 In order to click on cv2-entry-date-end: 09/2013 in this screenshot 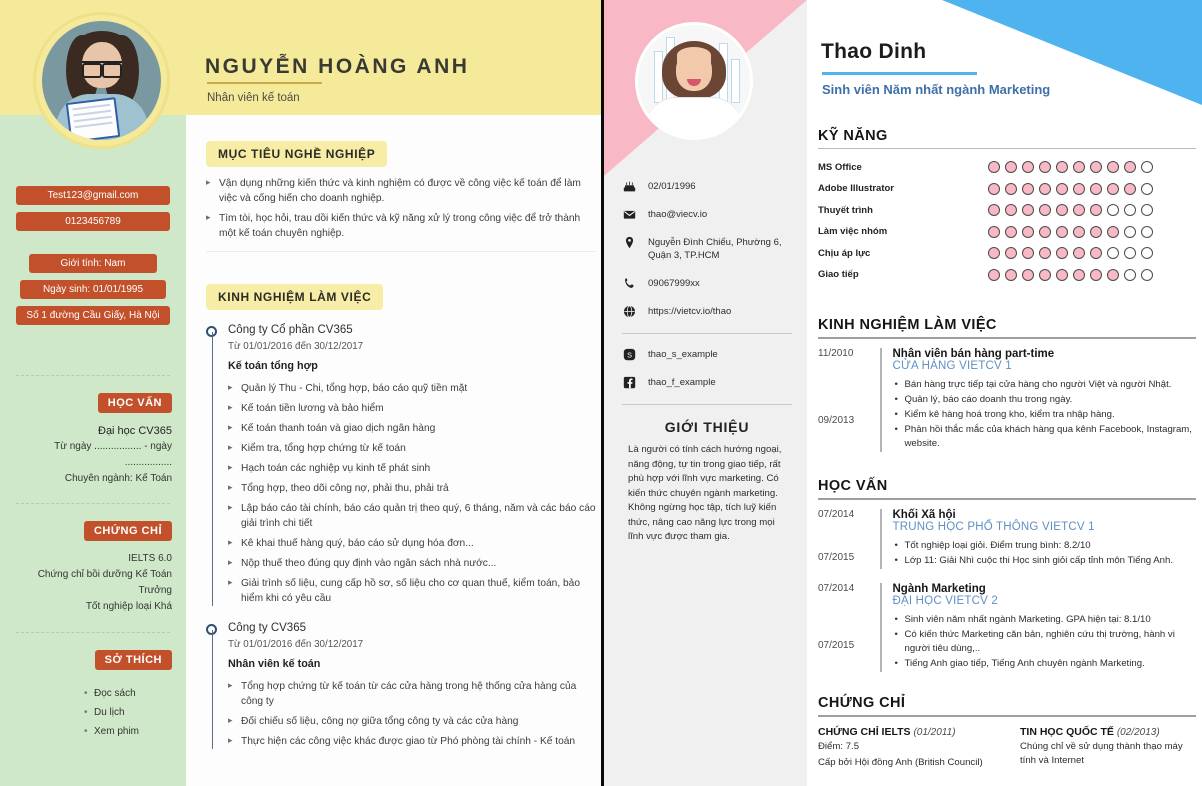, I will do `click(836, 420)`.